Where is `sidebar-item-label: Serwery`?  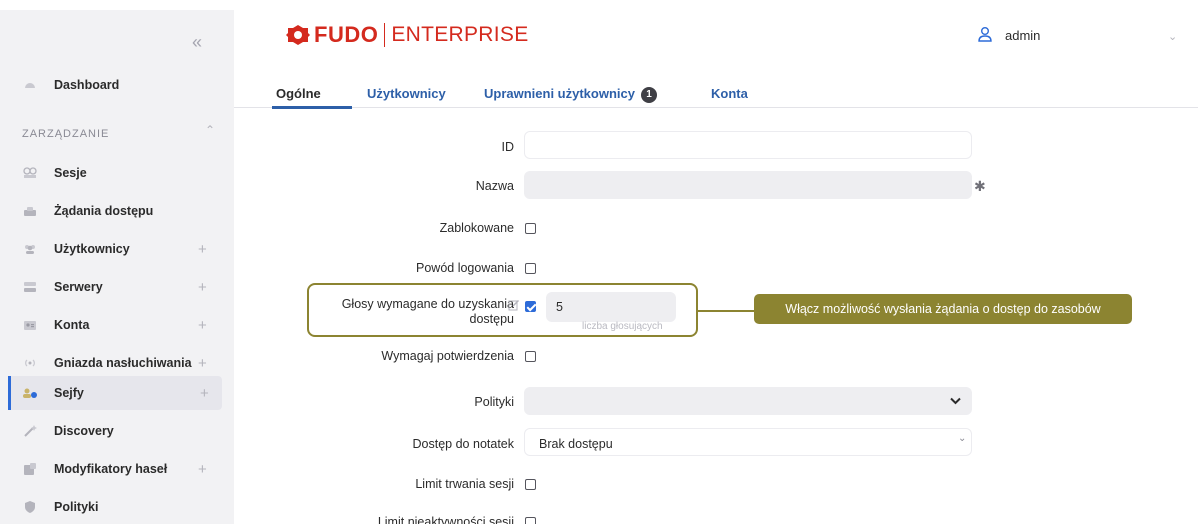 sidebar-item-label: Serwery is located at coordinates (78, 287).